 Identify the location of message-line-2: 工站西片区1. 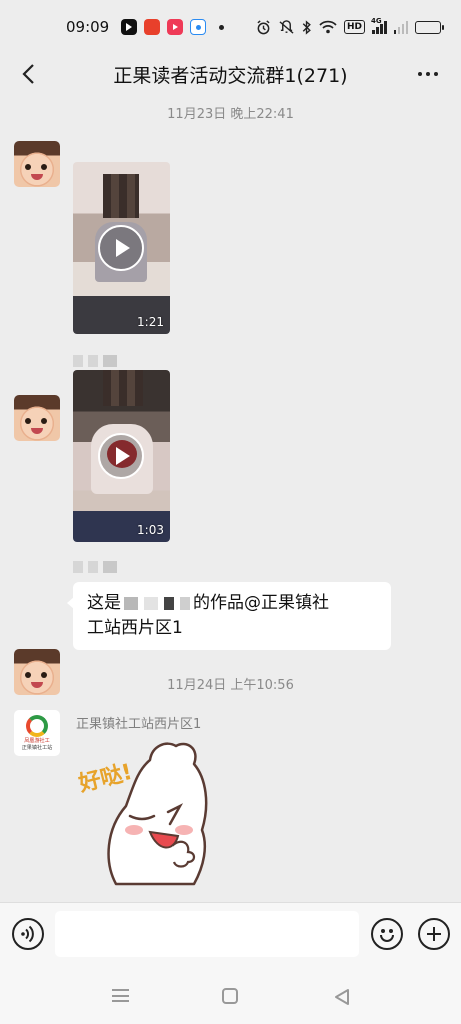
(135, 628).